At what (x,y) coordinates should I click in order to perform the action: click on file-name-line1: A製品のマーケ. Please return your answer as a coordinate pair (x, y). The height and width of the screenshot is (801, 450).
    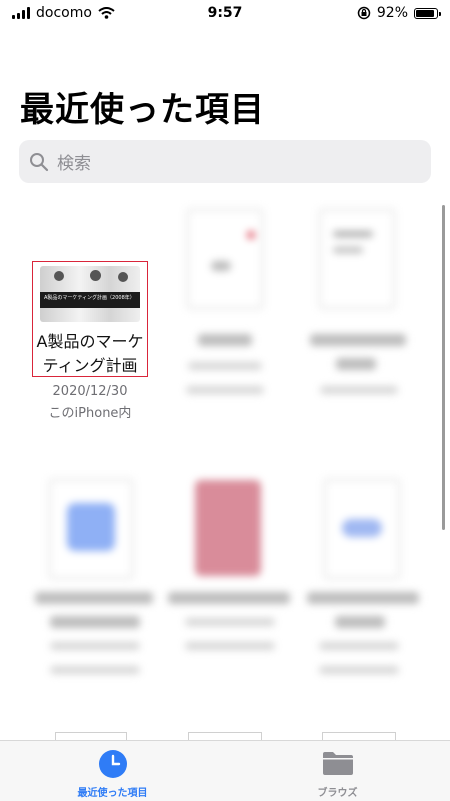
    Looking at the image, I should click on (90, 341).